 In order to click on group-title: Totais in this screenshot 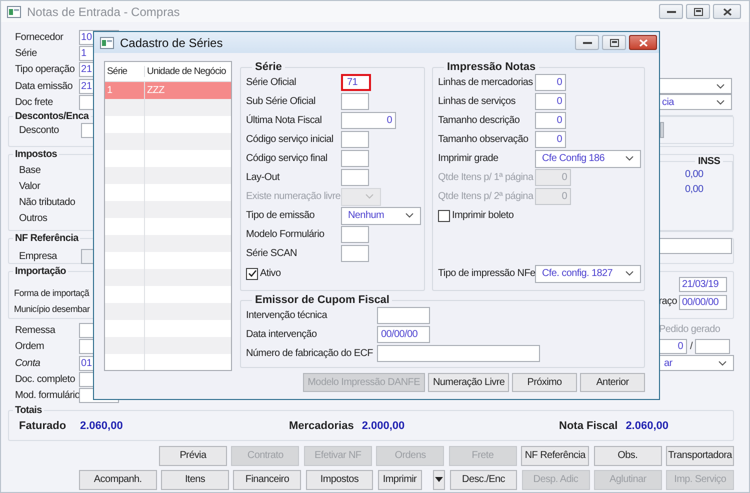, I will do `click(28, 410)`.